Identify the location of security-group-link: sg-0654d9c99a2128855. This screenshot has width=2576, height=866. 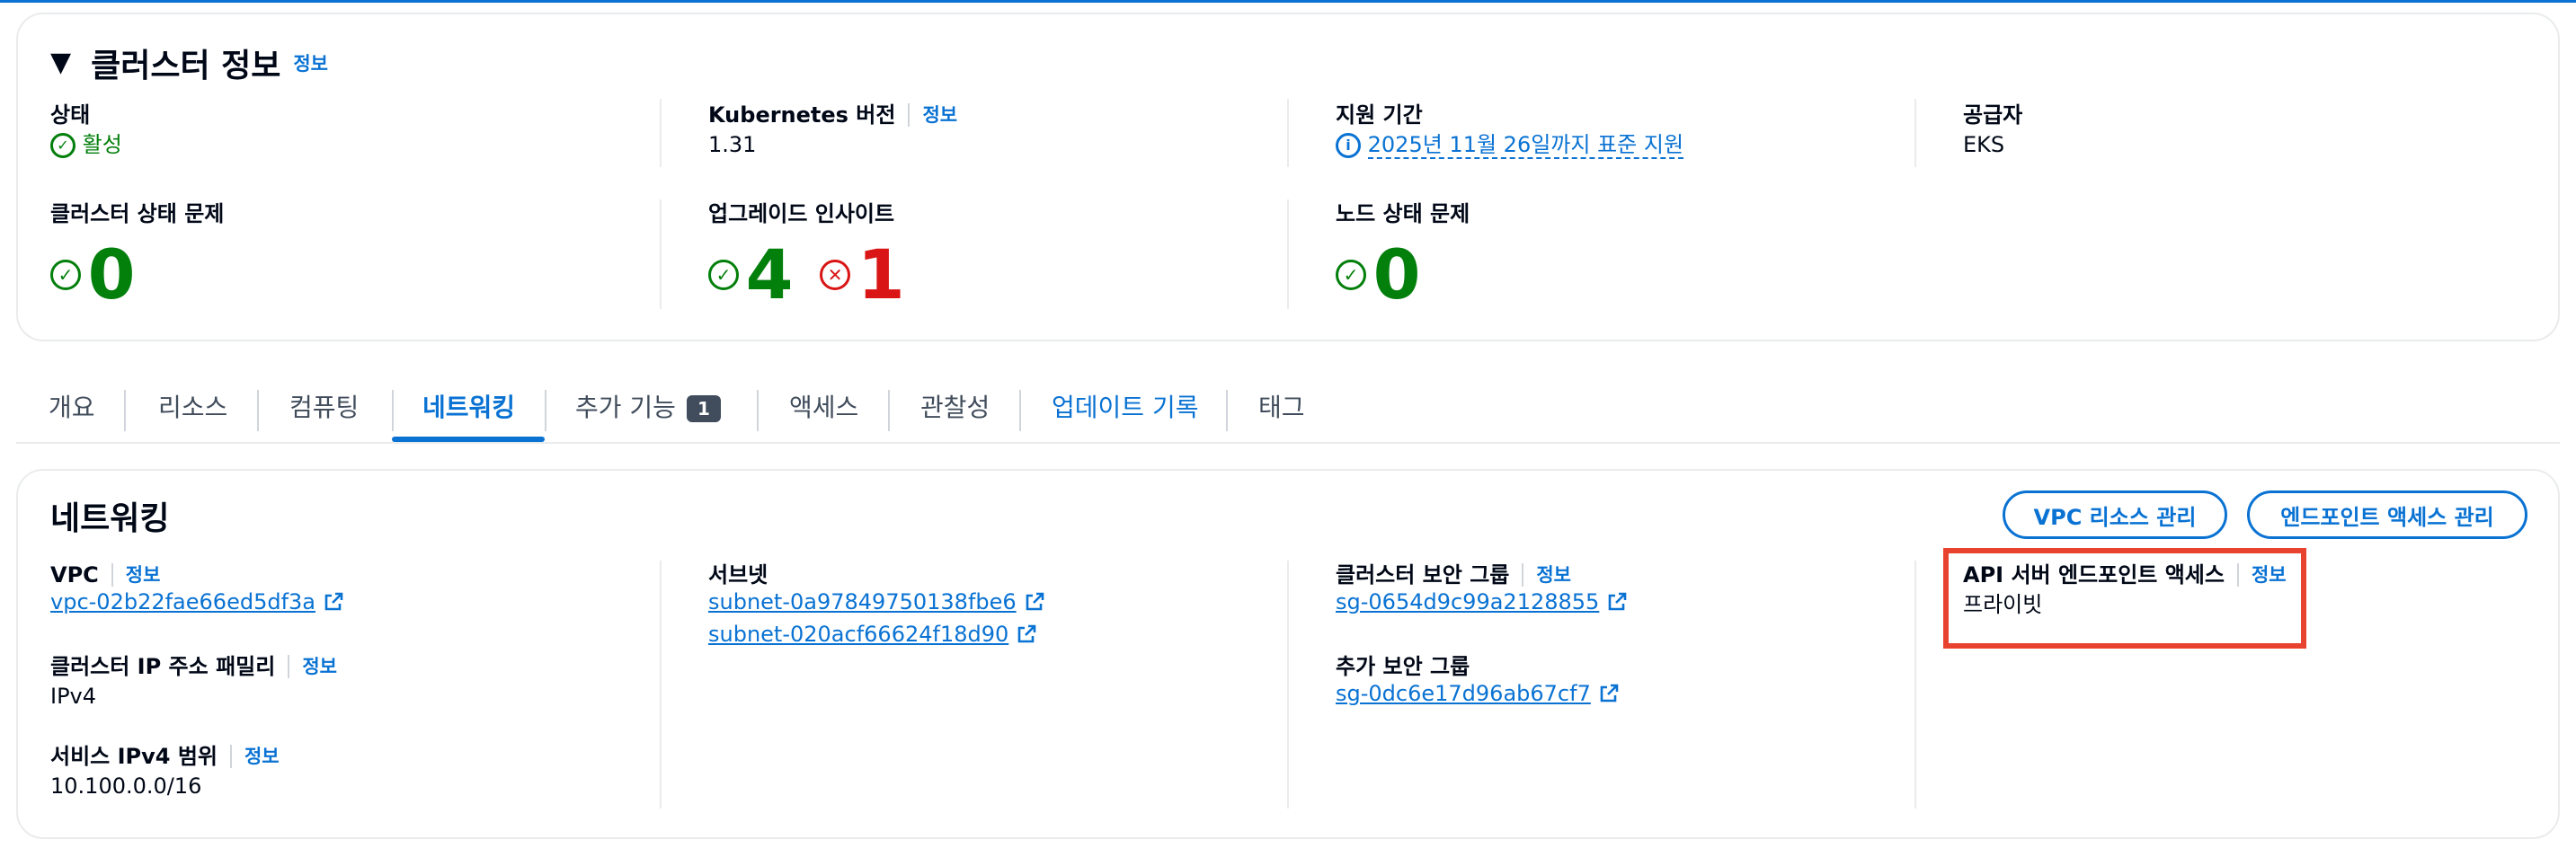
(1482, 602).